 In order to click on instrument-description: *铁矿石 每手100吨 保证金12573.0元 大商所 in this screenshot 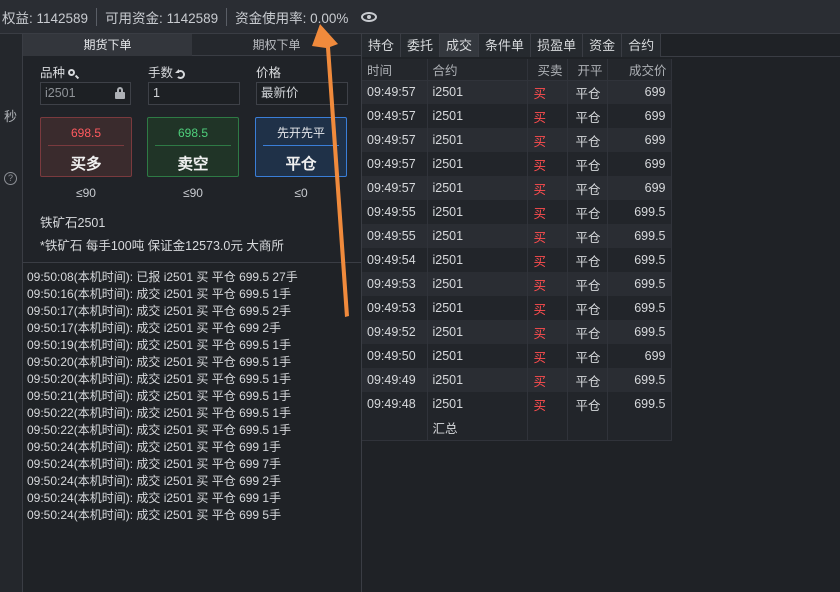, I will do `click(162, 246)`.